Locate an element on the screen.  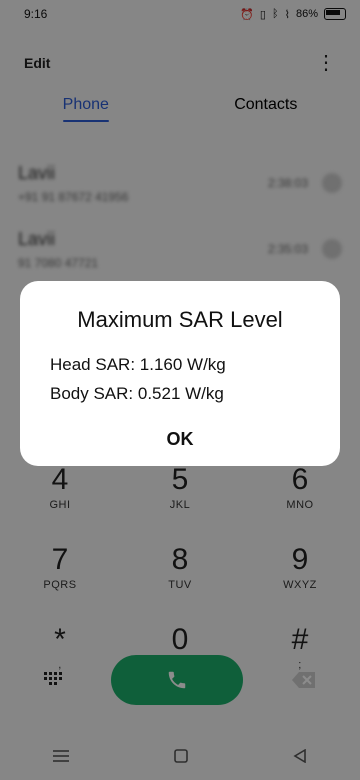
body-sar-text: Body SAR: 0.521 W/kg is located at coordinates (137, 393).